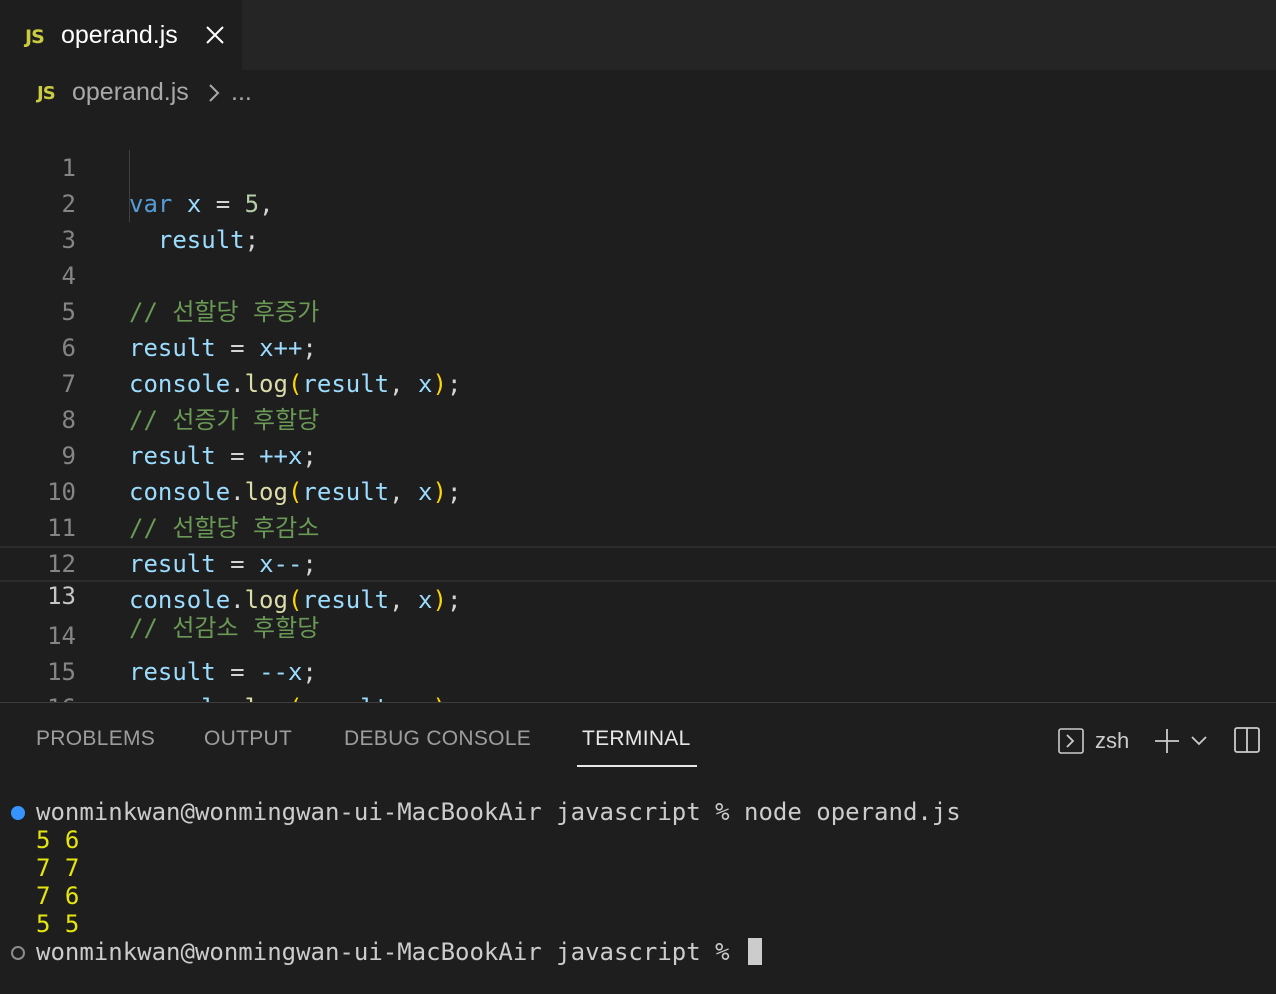 Image resolution: width=1276 pixels, height=994 pixels. What do you see at coordinates (755, 951) in the screenshot?
I see `terminal-cursor` at bounding box center [755, 951].